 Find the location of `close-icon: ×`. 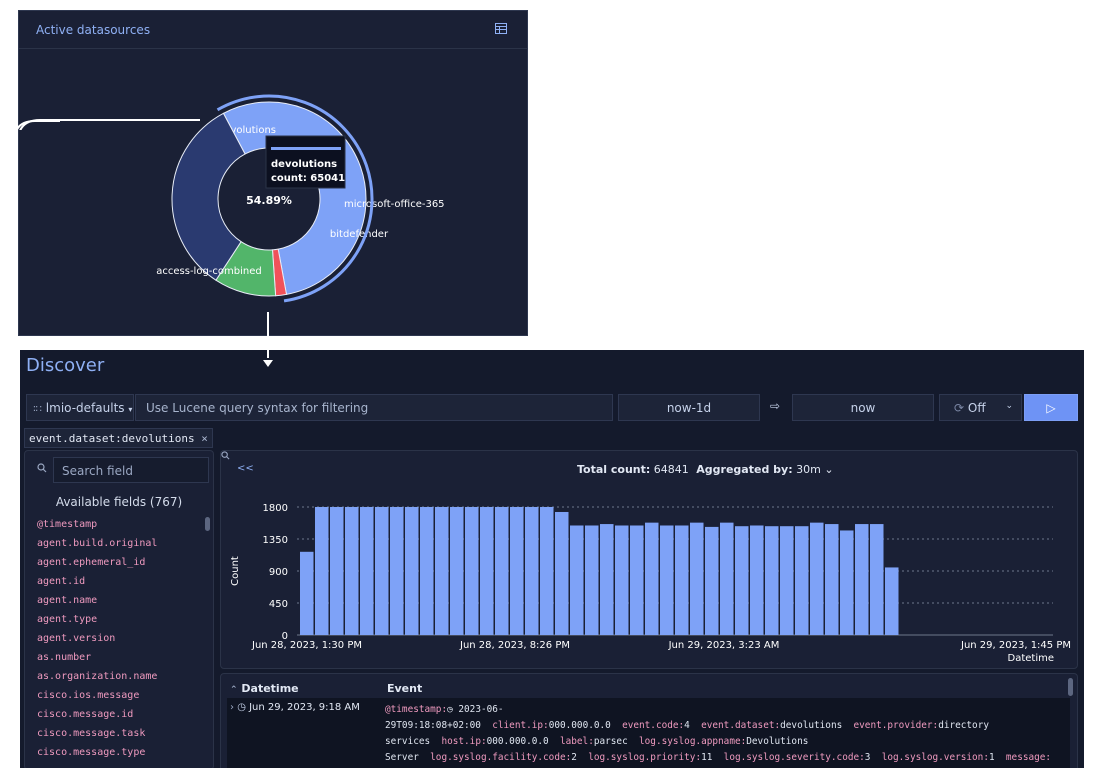

close-icon: × is located at coordinates (204, 438).